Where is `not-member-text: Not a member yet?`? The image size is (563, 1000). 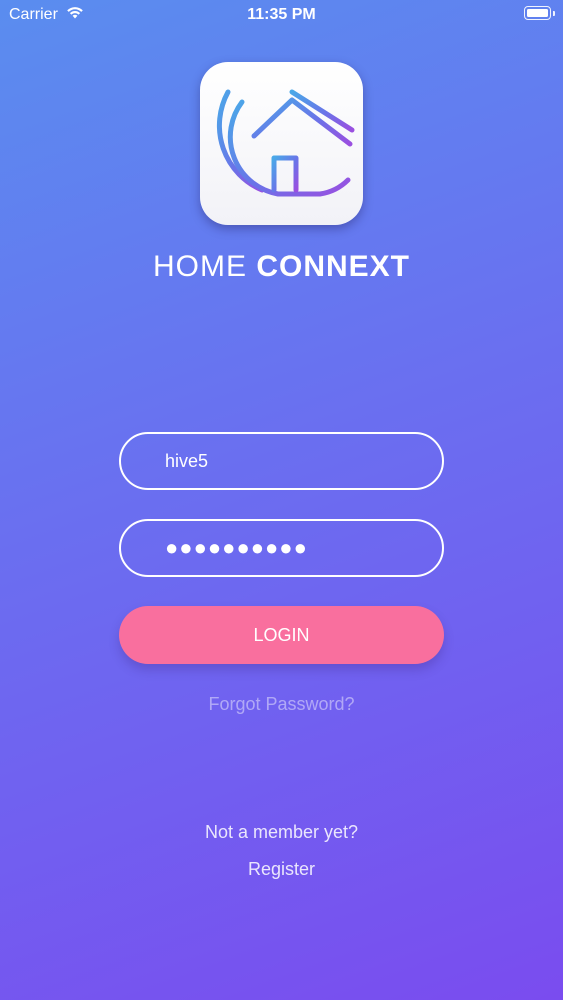
not-member-text: Not a member yet? is located at coordinates (281, 832).